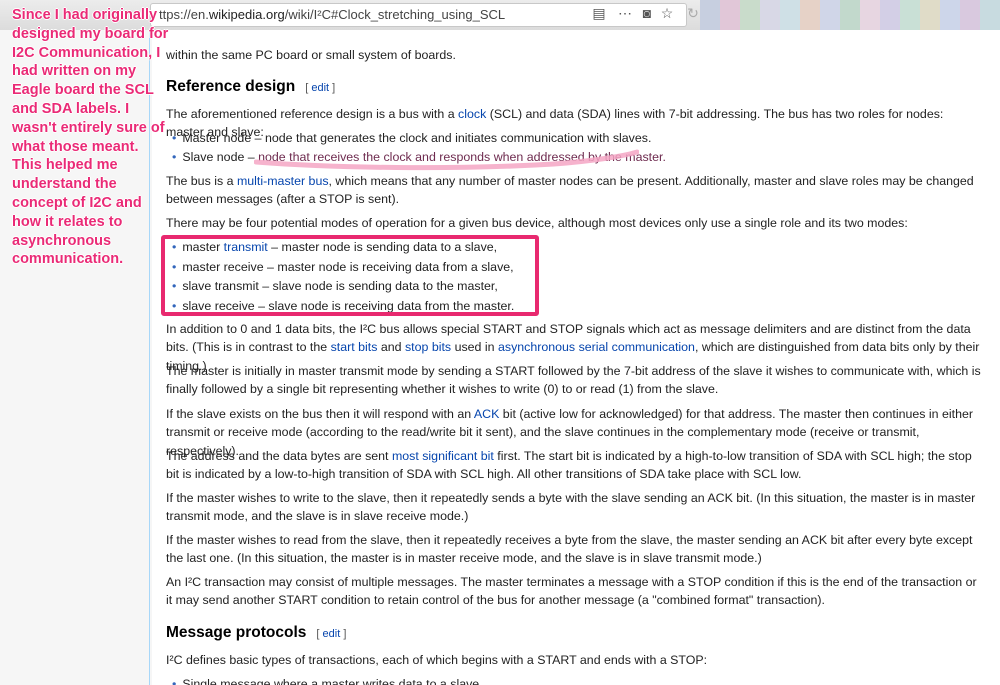 The image size is (1000, 685). What do you see at coordinates (647, 13) in the screenshot?
I see `pocket-icon: ◙` at bounding box center [647, 13].